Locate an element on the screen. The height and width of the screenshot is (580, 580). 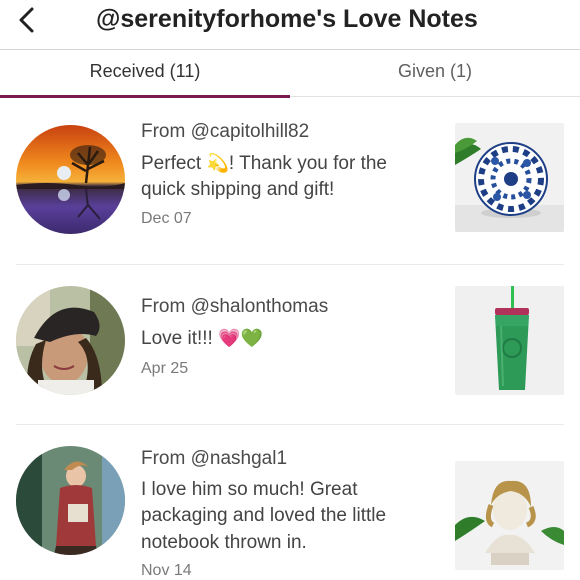
note-sender: From @shalonthomas is located at coordinates (234, 307).